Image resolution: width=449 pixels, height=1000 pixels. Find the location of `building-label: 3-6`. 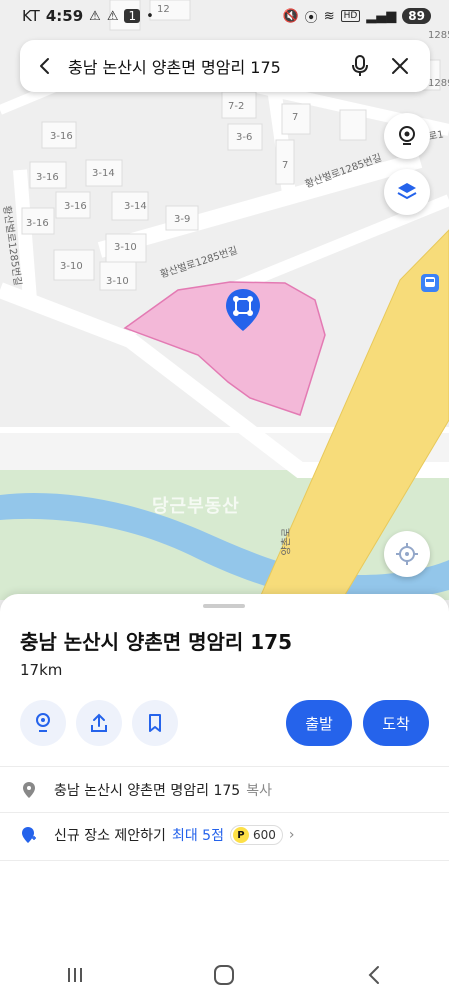

building-label: 3-6 is located at coordinates (244, 137).